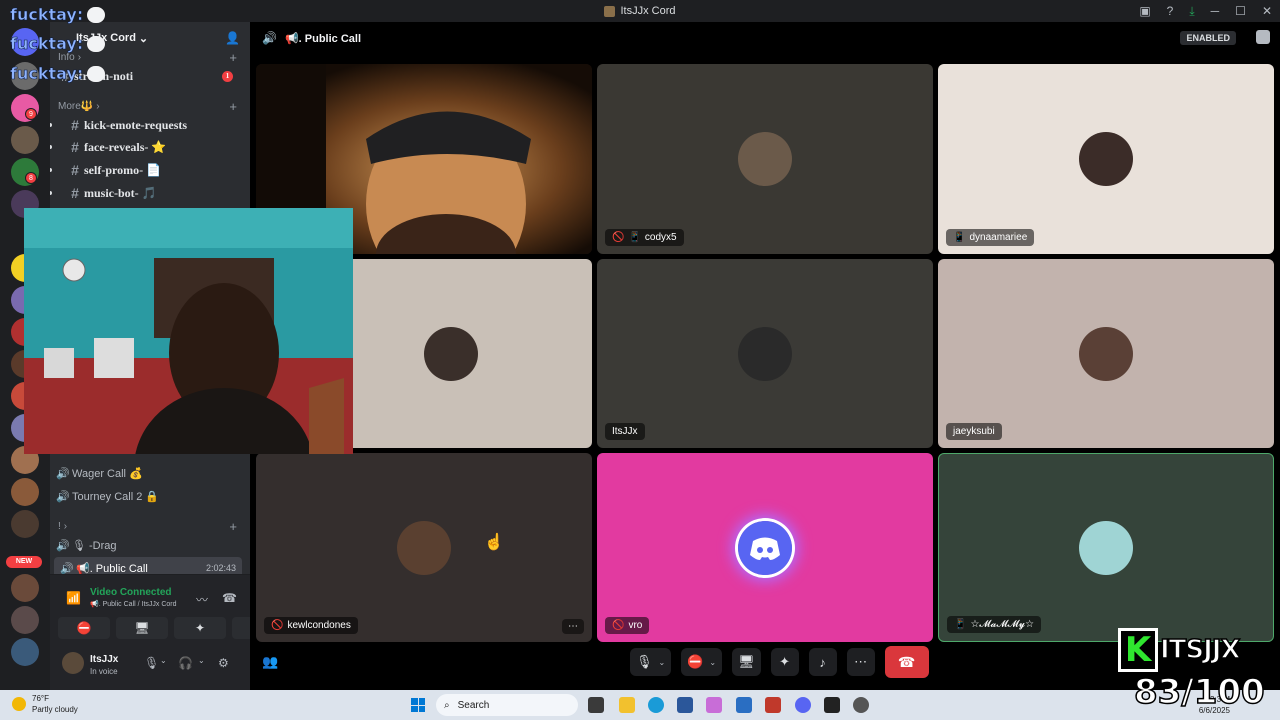 The height and width of the screenshot is (720, 1280). What do you see at coordinates (424, 547) in the screenshot?
I see `participant-tile: 🚫 kewlcondones ⋯` at bounding box center [424, 547].